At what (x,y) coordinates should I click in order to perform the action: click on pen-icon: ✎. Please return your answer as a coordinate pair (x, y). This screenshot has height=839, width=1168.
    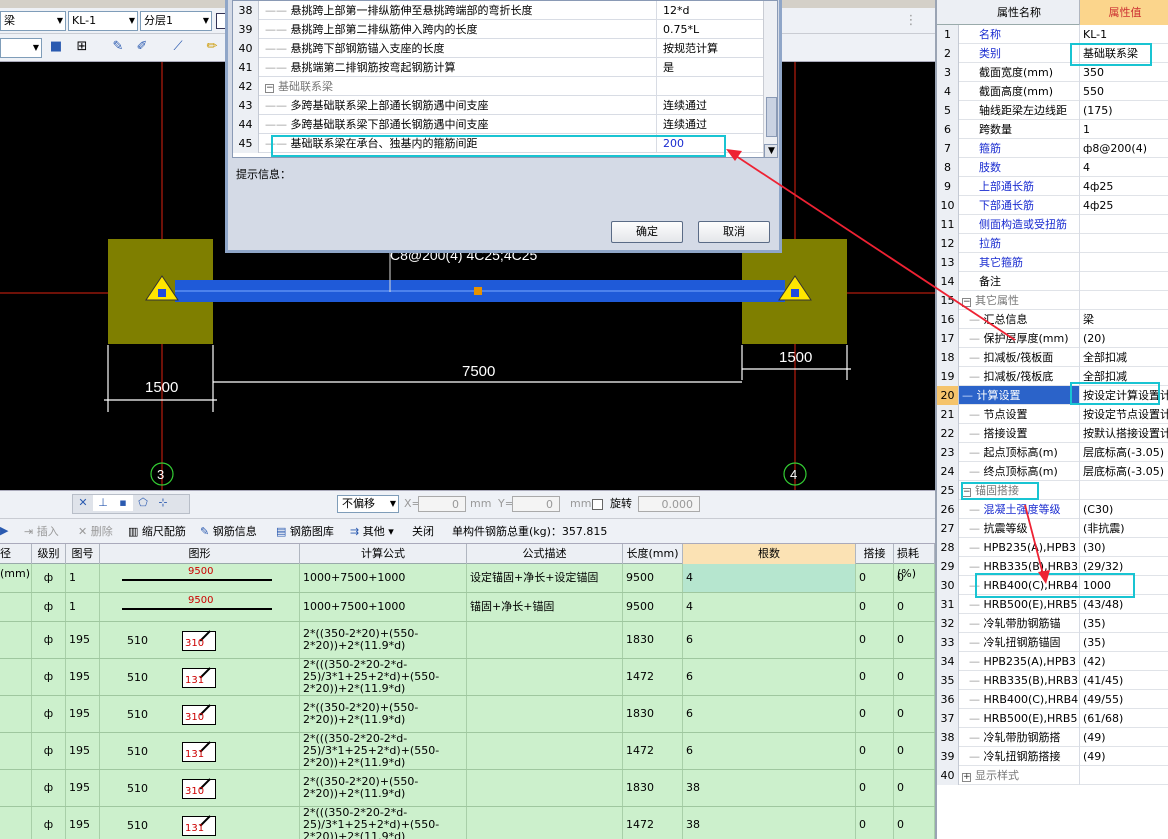
    Looking at the image, I should click on (118, 47).